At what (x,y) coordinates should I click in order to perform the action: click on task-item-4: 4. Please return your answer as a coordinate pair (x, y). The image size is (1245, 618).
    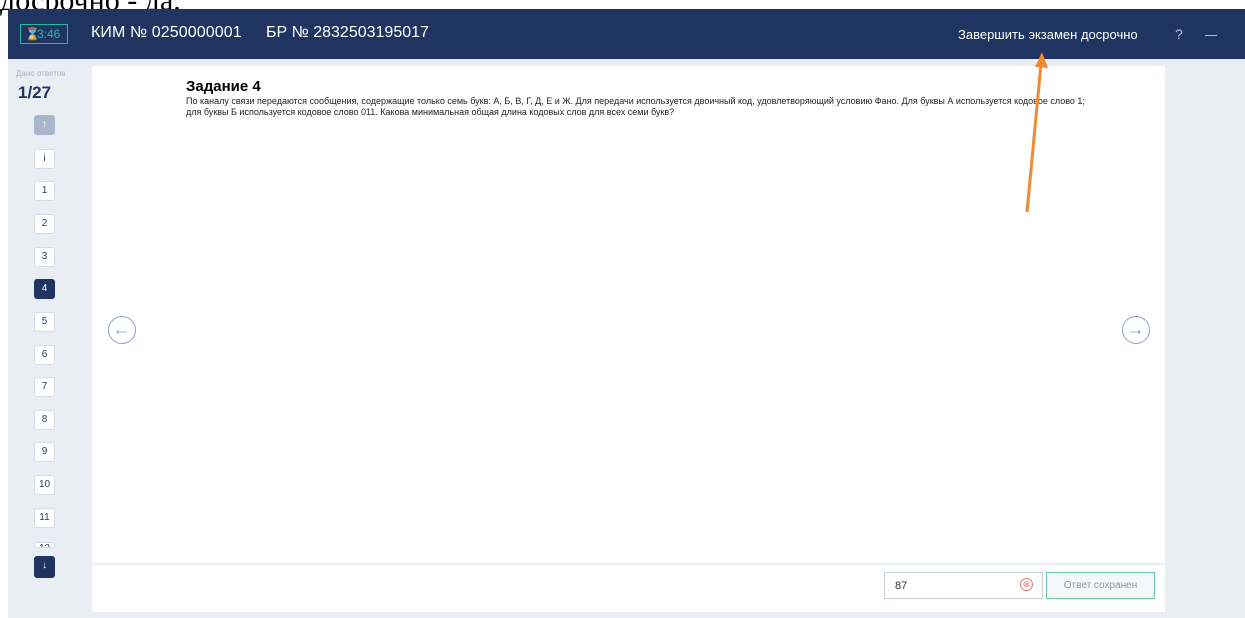
    Looking at the image, I should click on (44, 289).